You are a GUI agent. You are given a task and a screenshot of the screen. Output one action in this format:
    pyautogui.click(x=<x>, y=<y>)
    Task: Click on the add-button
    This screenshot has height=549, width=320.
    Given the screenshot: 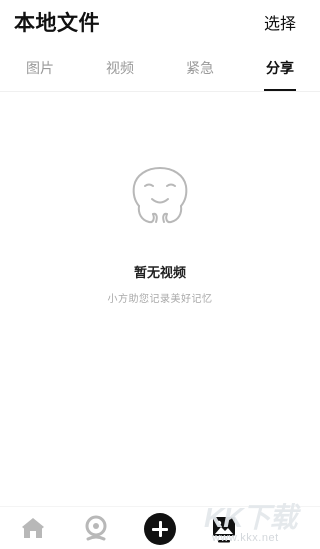 What is the action you would take?
    pyautogui.click(x=160, y=529)
    